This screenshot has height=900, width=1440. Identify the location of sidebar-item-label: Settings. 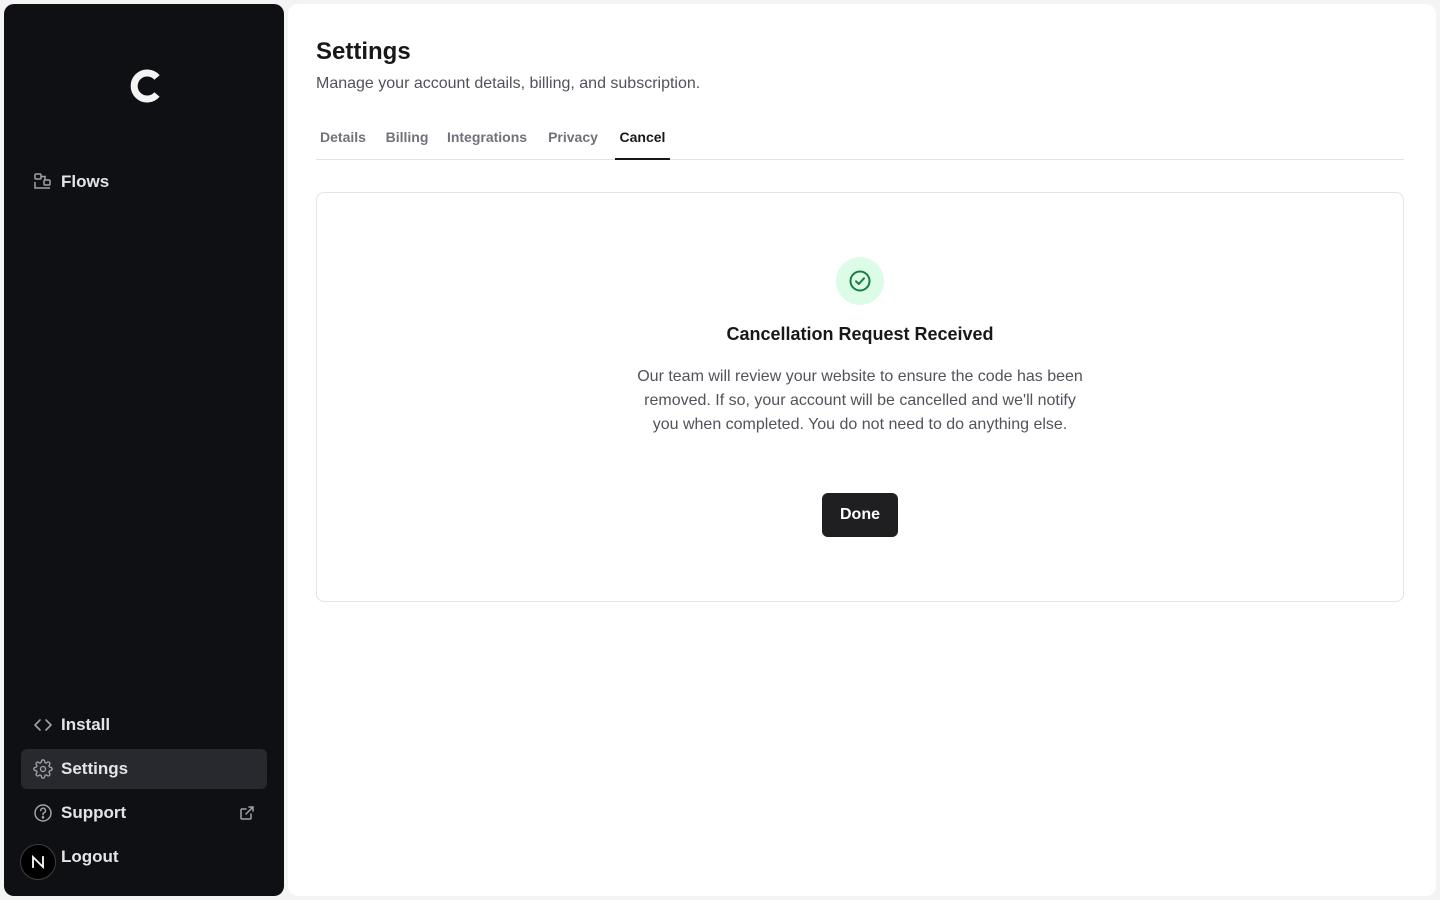
(95, 768).